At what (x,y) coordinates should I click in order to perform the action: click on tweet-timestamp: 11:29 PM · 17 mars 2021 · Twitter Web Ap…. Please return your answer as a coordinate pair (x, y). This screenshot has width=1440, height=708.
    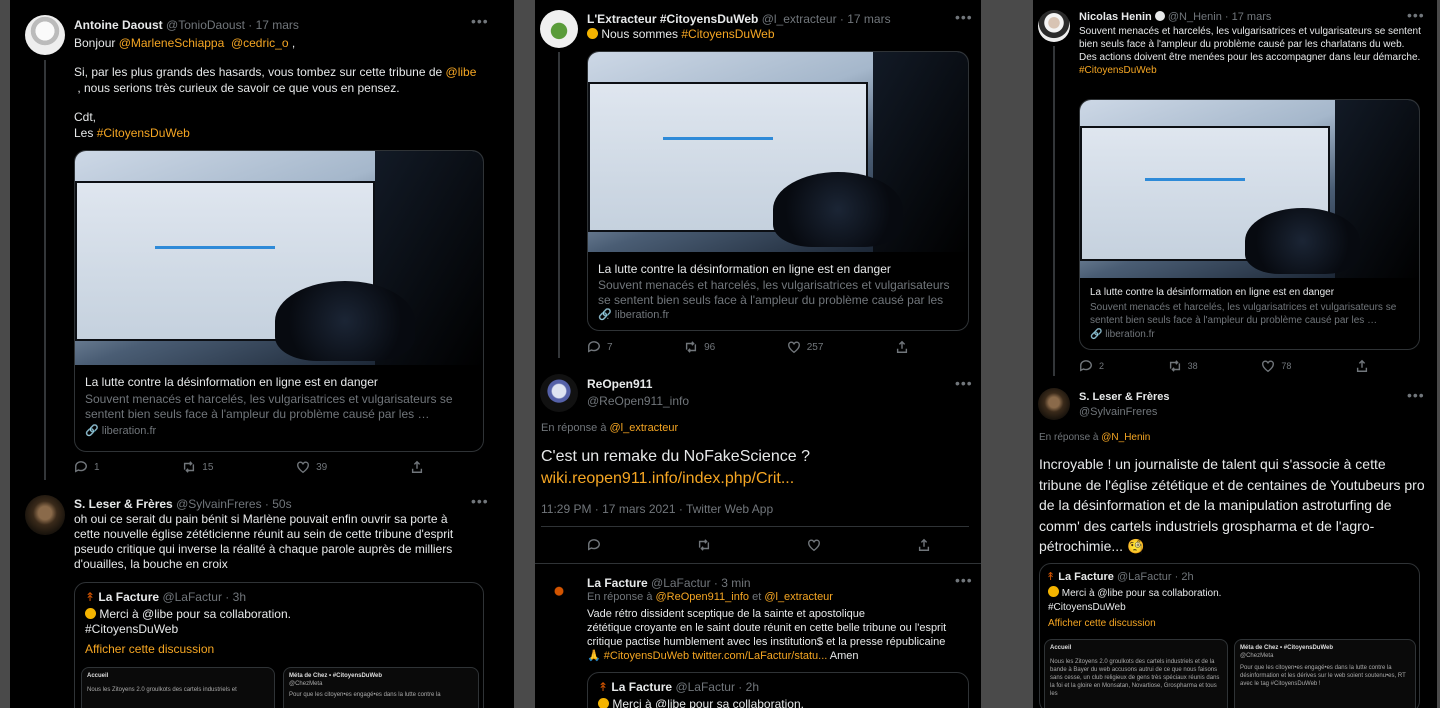
    Looking at the image, I should click on (657, 509).